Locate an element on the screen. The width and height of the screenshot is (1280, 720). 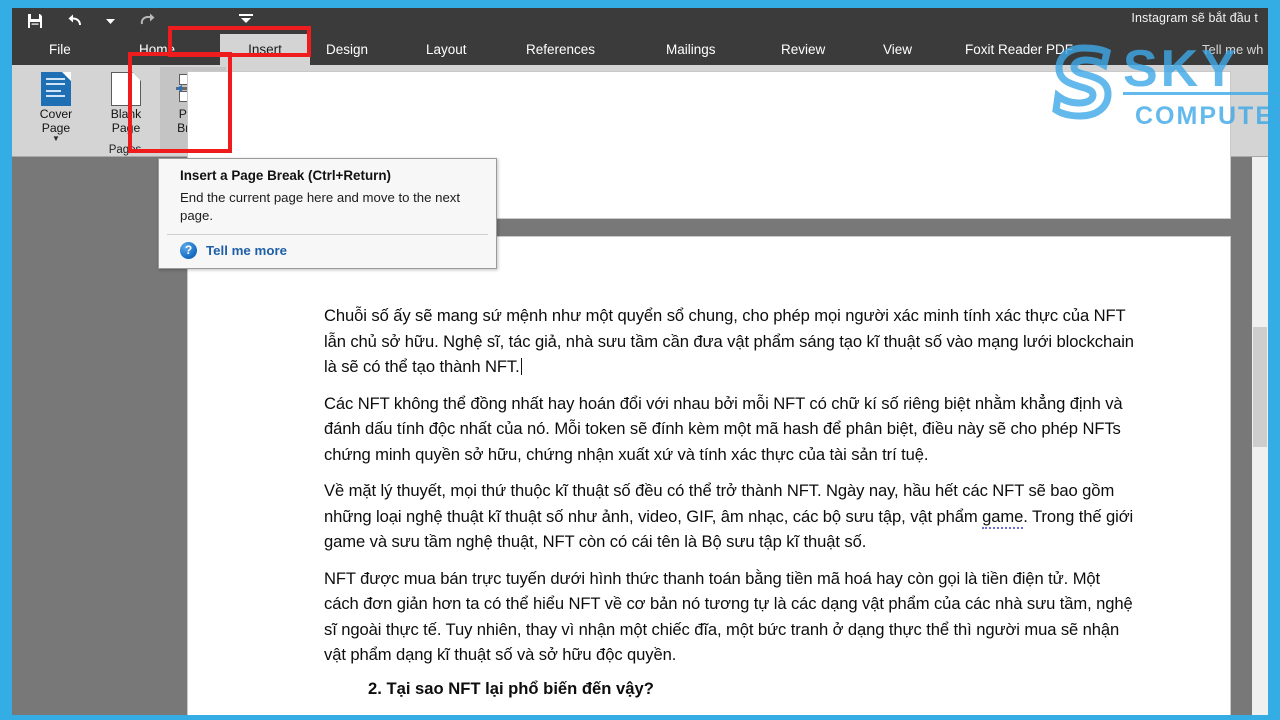
document-title: Instagram sẽ bắt đầu t is located at coordinates (1194, 18).